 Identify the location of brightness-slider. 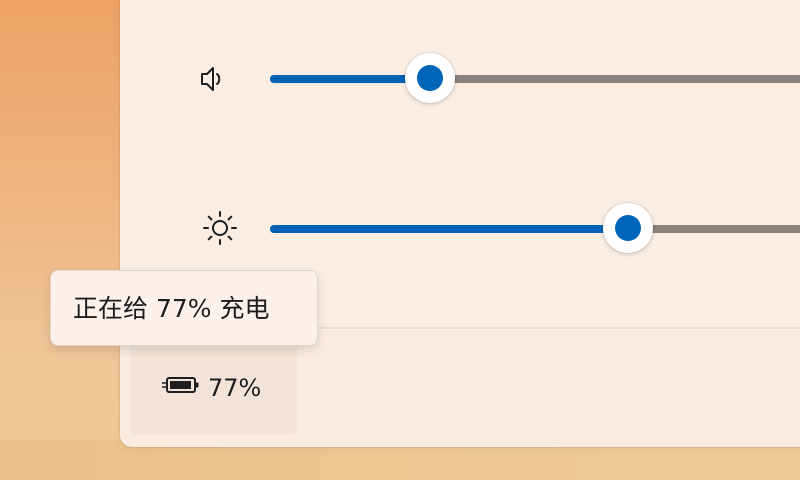
(535, 229).